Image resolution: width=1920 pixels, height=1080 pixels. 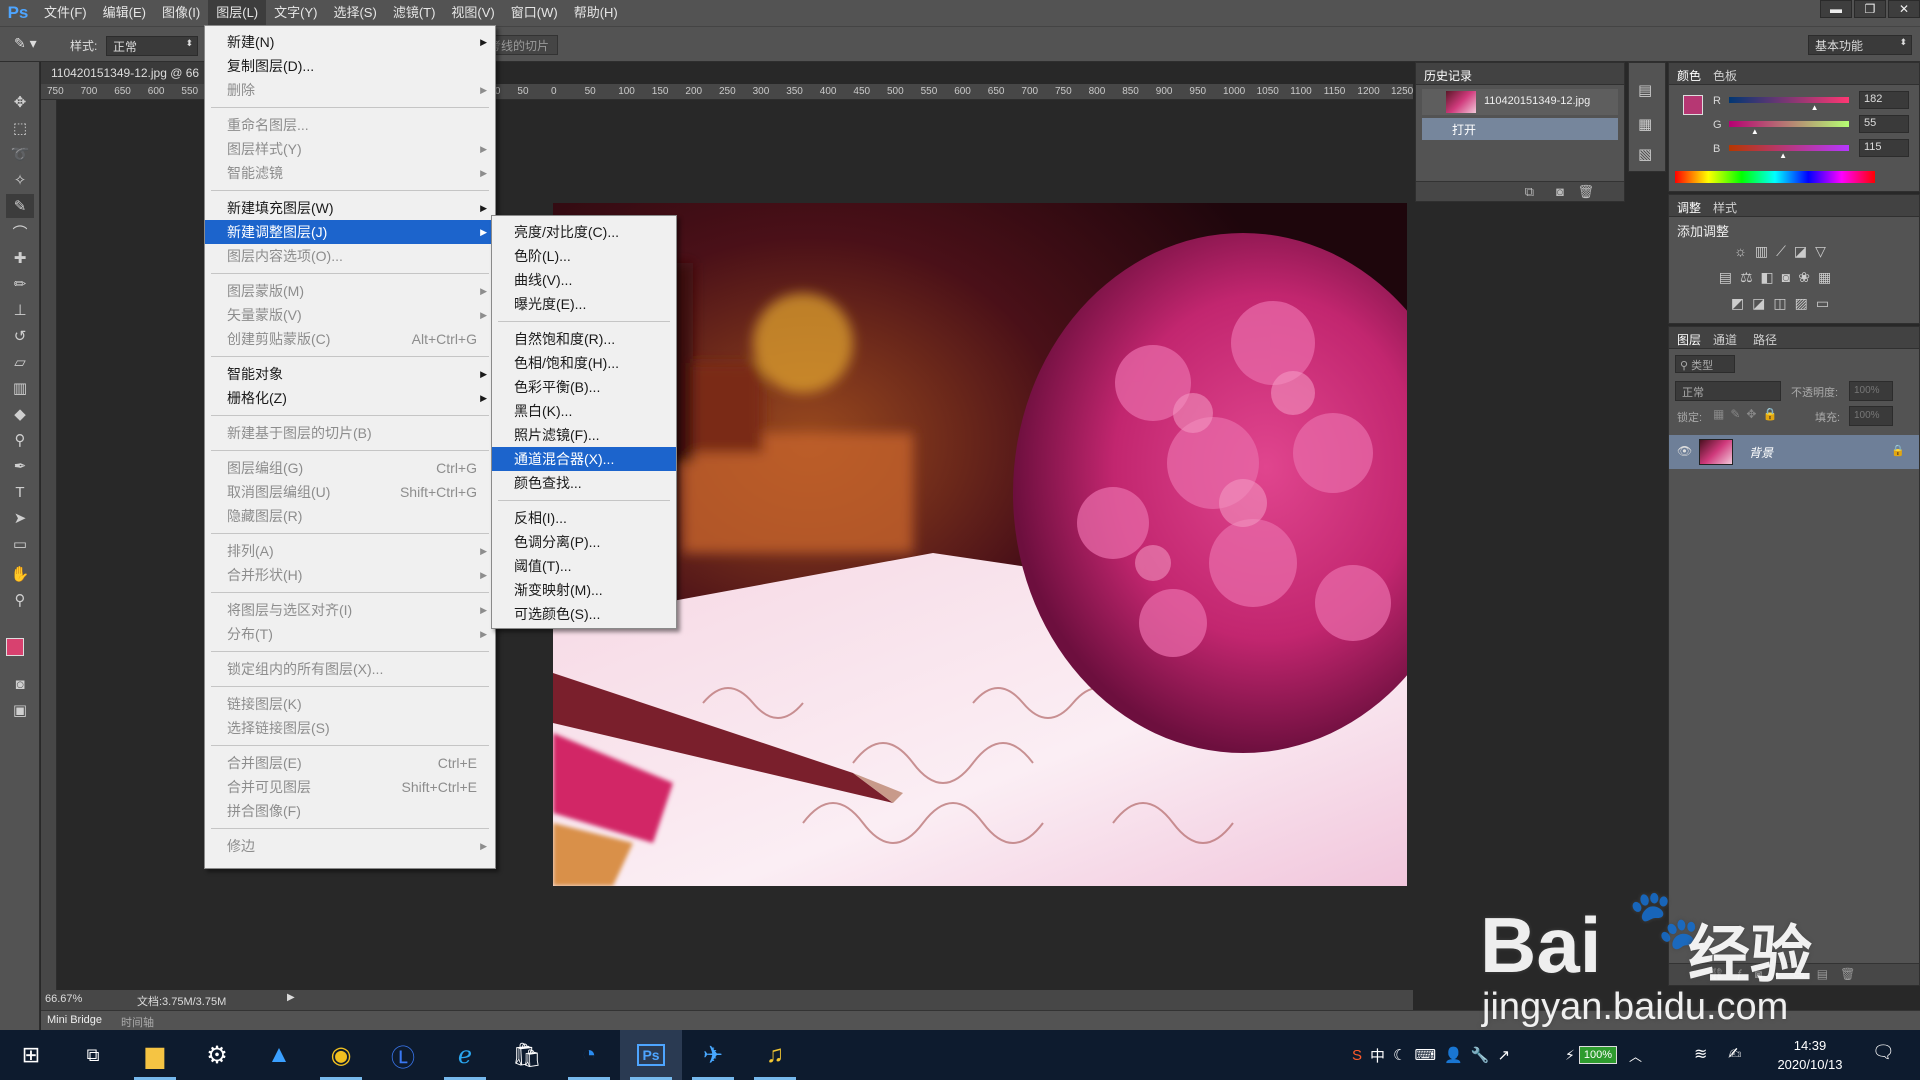 I want to click on eyedropper-tool-icon: ⌒, so click(x=20, y=232).